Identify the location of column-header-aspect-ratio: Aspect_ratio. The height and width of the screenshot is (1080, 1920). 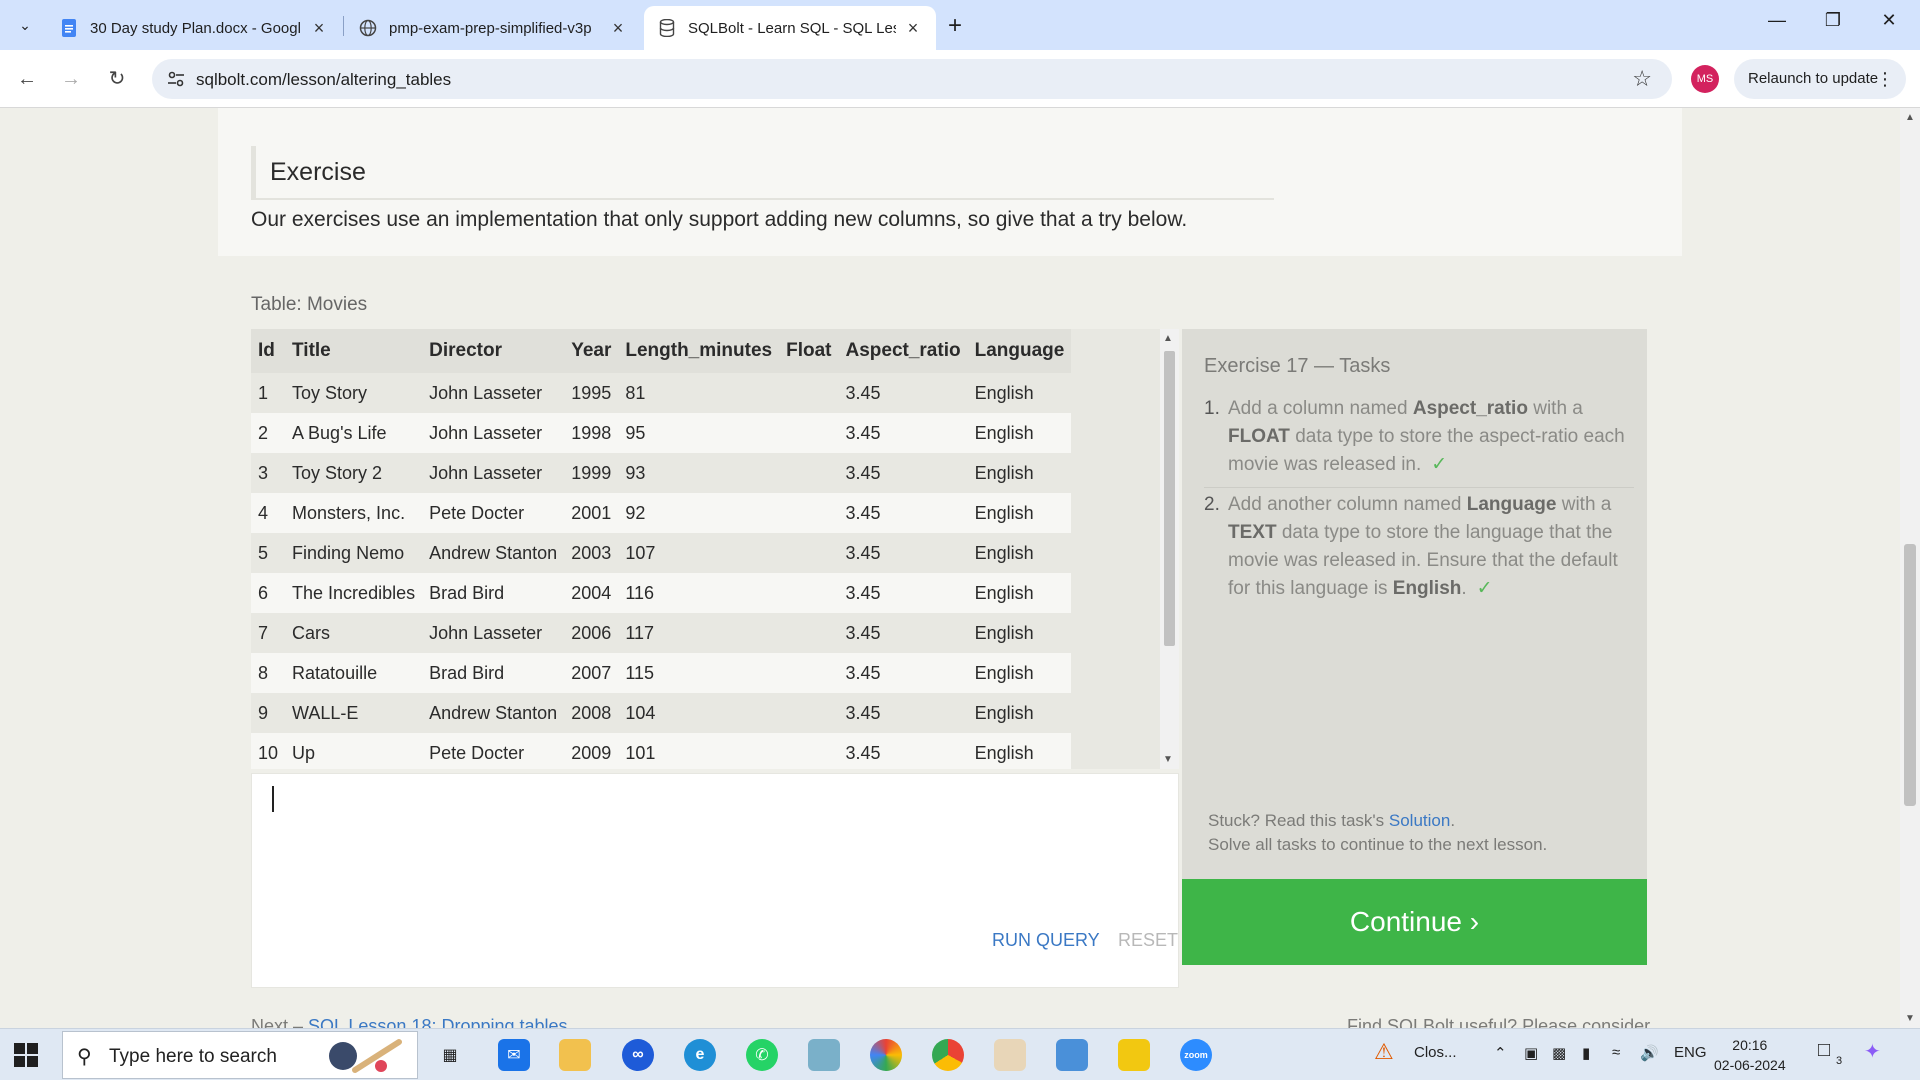
(903, 351).